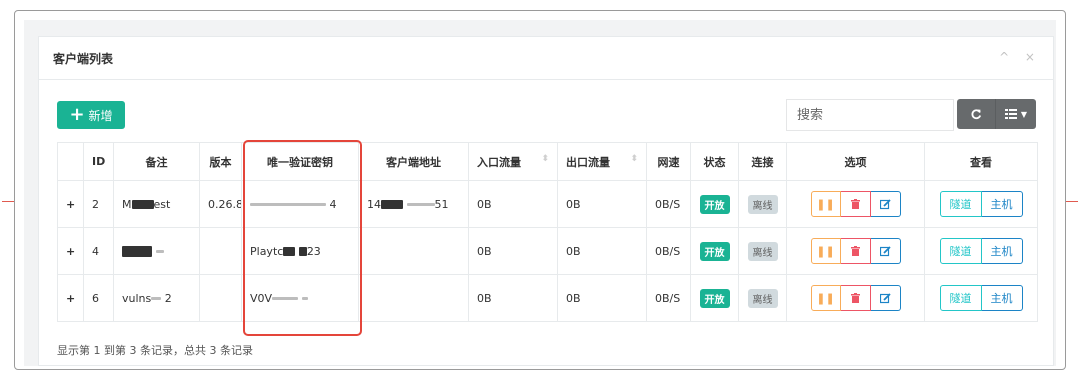  Describe the element at coordinates (441, 204) in the screenshot. I see `address-text-end: 51` at that location.